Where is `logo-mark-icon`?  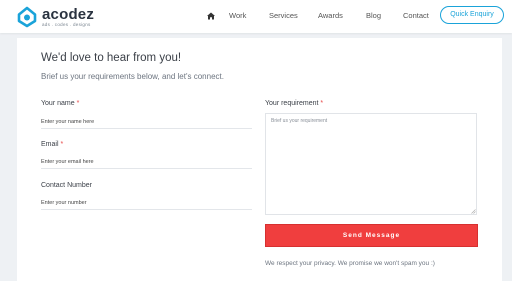 logo-mark-icon is located at coordinates (27, 17).